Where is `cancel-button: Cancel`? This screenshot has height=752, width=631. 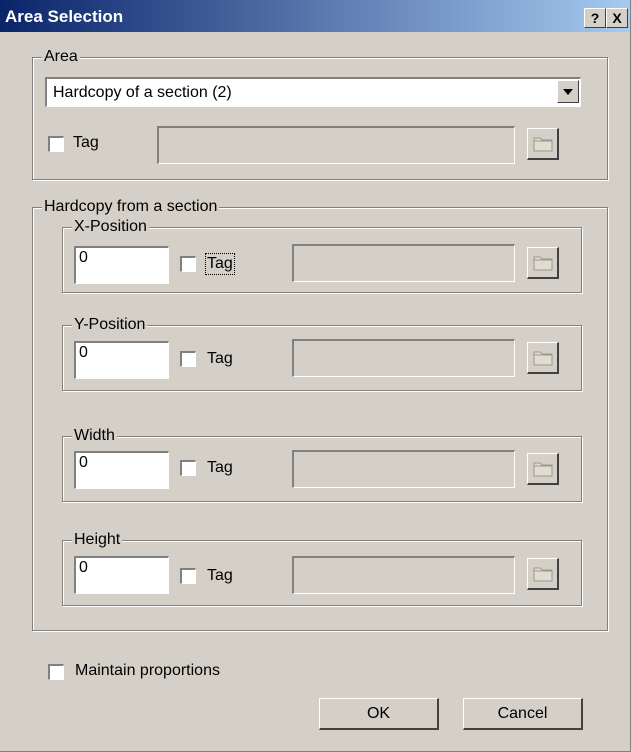 cancel-button: Cancel is located at coordinates (523, 714).